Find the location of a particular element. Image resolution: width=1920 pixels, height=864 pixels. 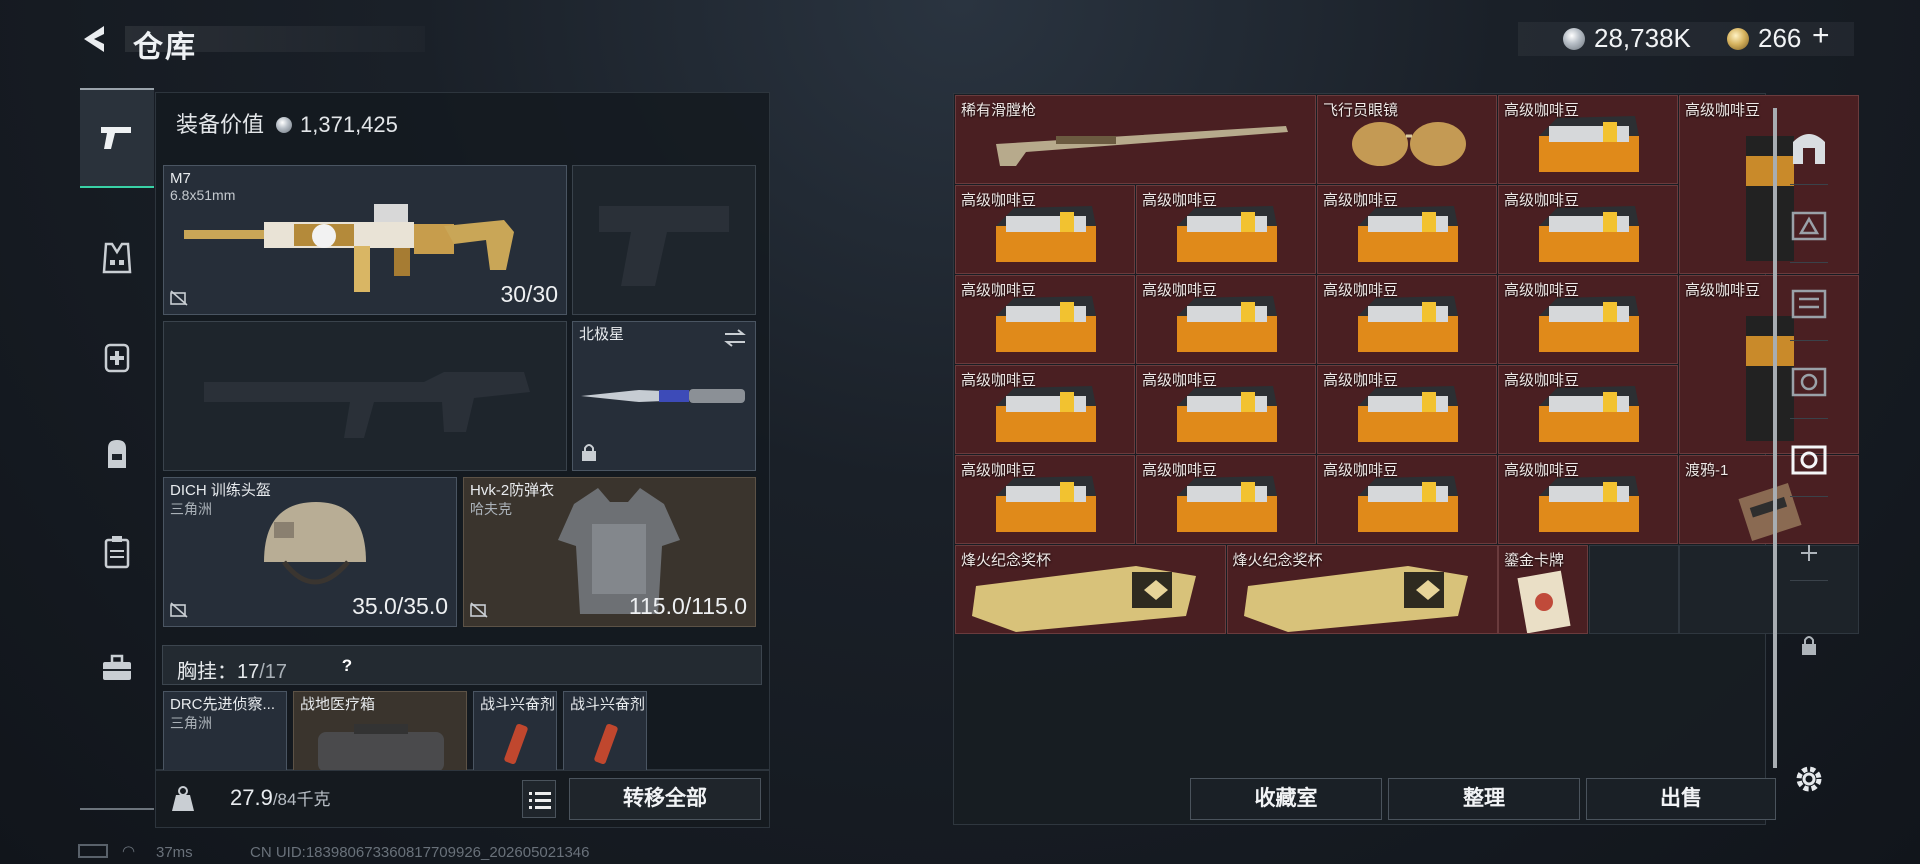

chest-rig-label: 胸挂：17/17 is located at coordinates (232, 672).